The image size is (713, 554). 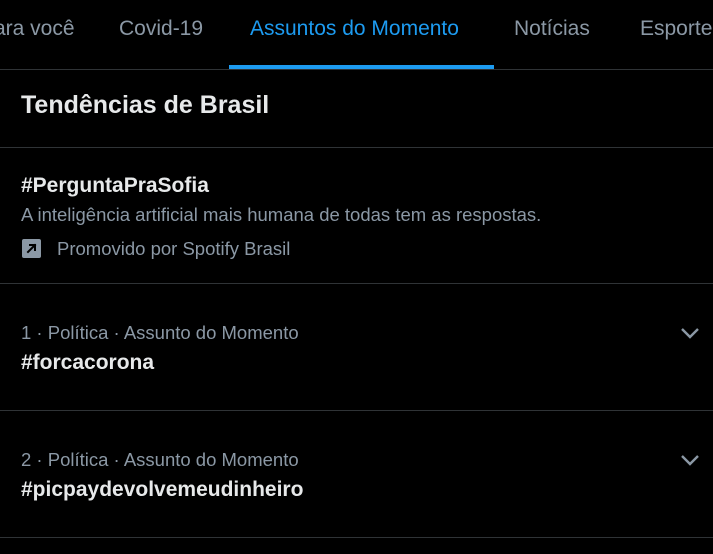 What do you see at coordinates (162, 490) in the screenshot?
I see `trend-name: #picpaydevolvemeudinheiro` at bounding box center [162, 490].